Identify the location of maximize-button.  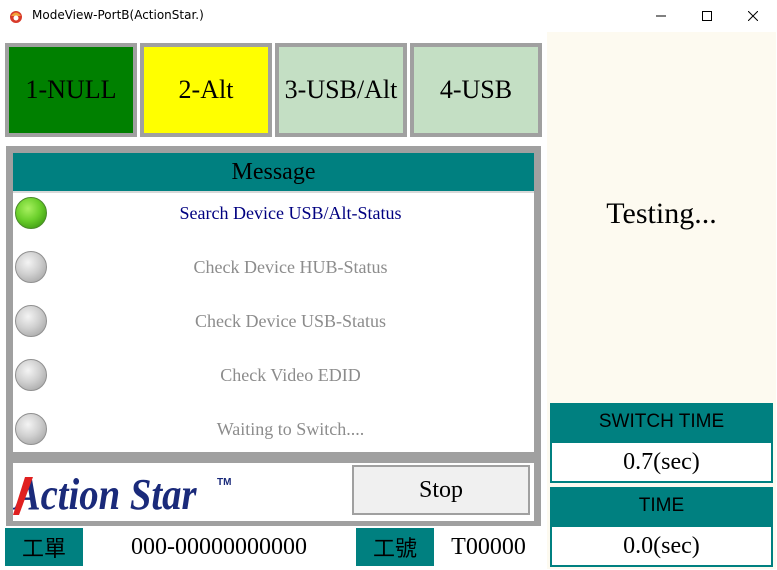
(707, 16).